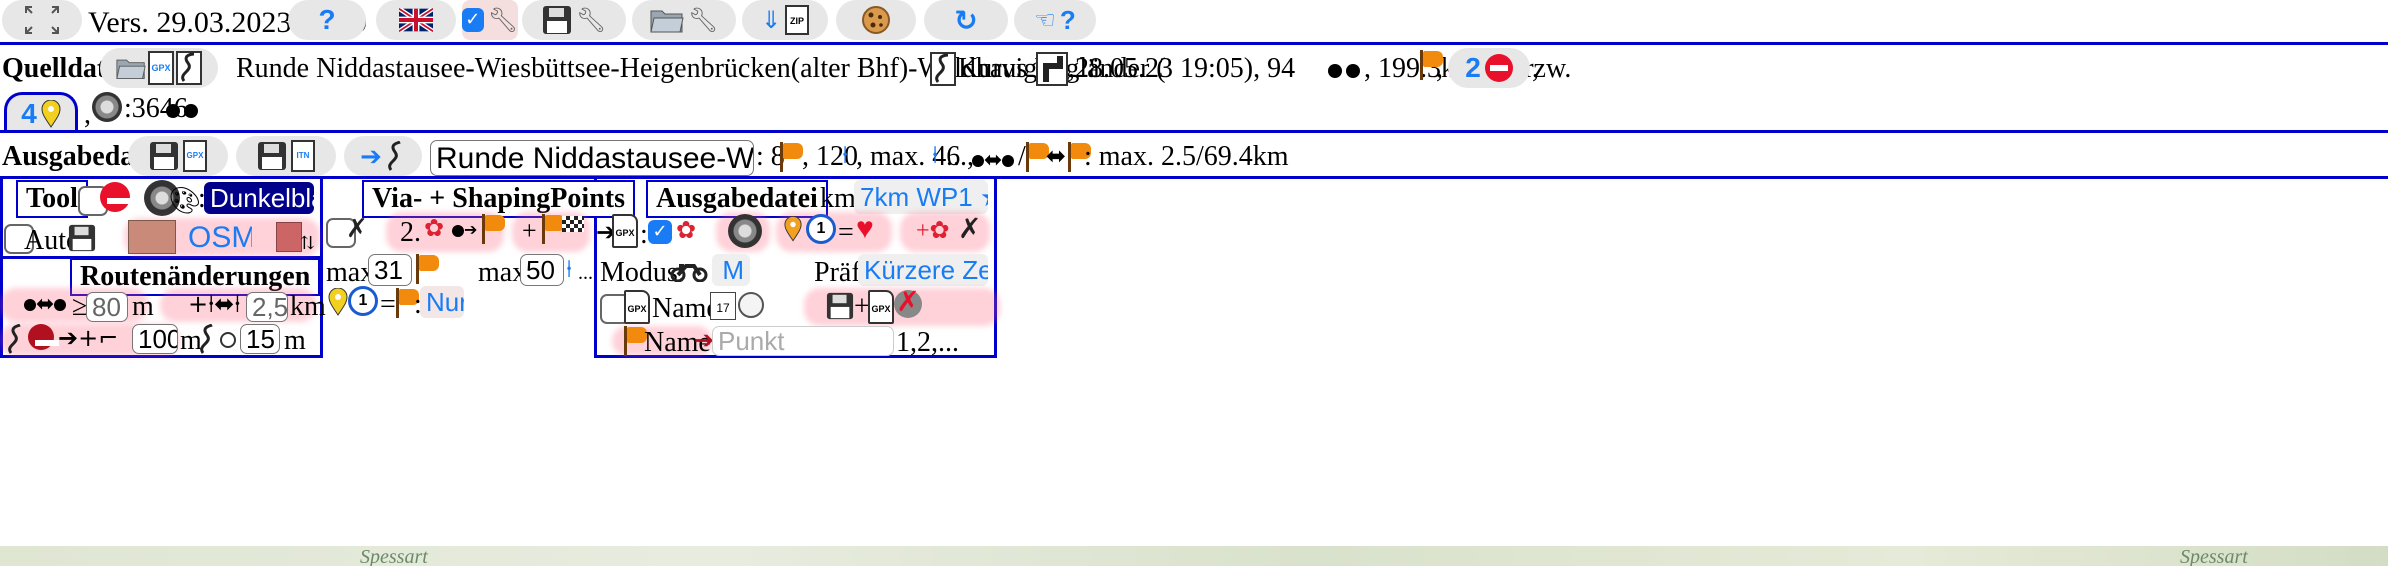  I want to click on settings-check-button: ✓ 🔧︎, so click(490, 20).